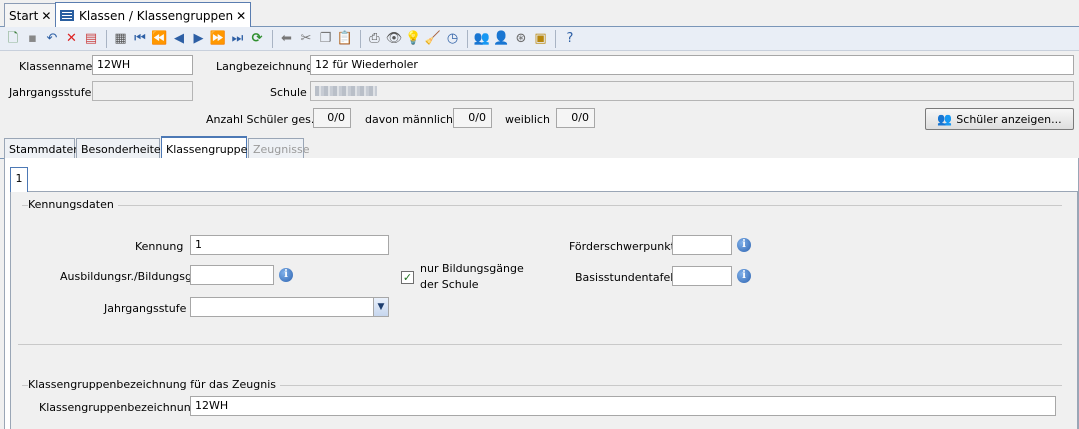  I want to click on foerderschwerpunkt-label: Förderschwerpunkt, so click(622, 246).